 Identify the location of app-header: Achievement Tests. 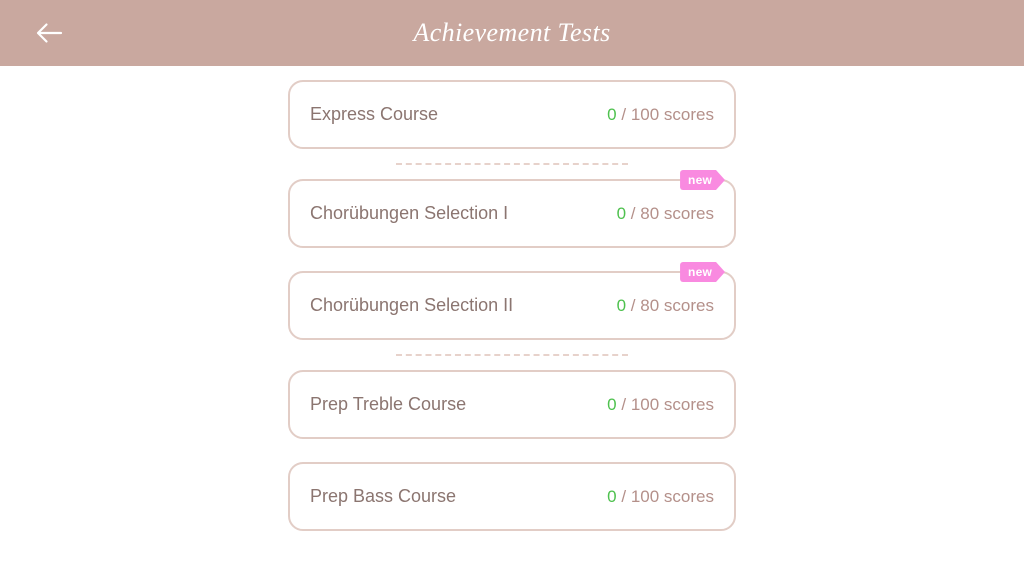
(512, 33).